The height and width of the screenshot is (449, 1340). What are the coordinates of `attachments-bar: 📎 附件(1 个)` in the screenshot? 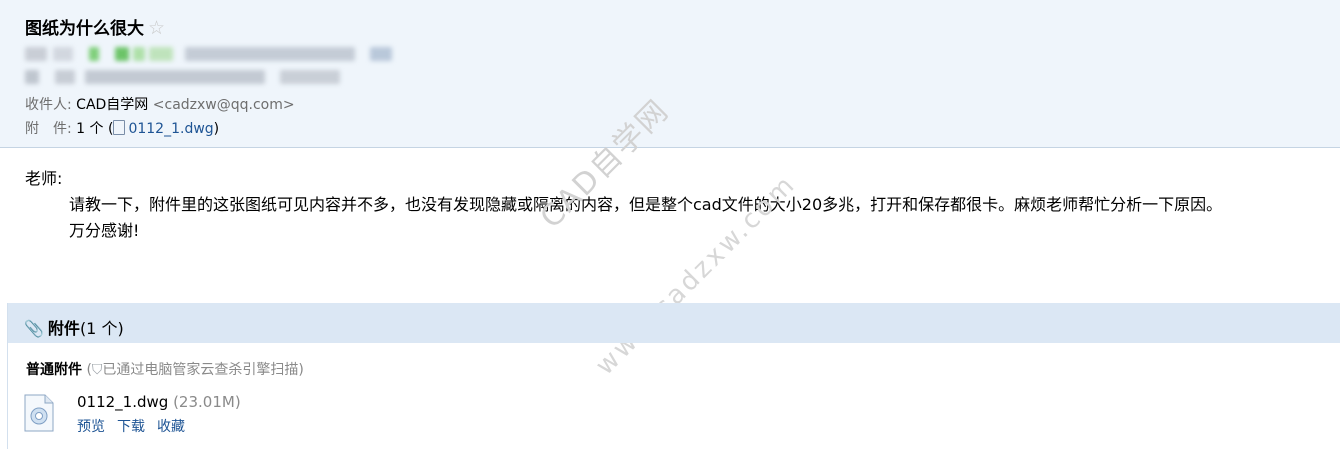 It's located at (674, 323).